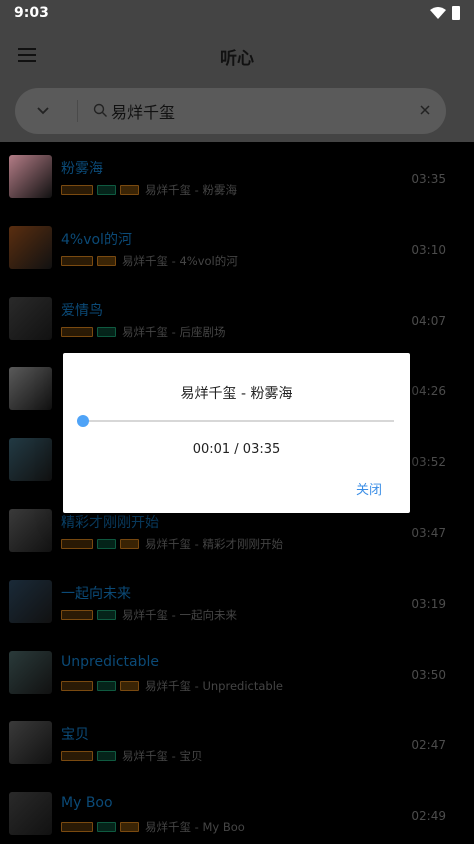  I want to click on song-meta: 易烊千玺 - My Boo, so click(153, 827).